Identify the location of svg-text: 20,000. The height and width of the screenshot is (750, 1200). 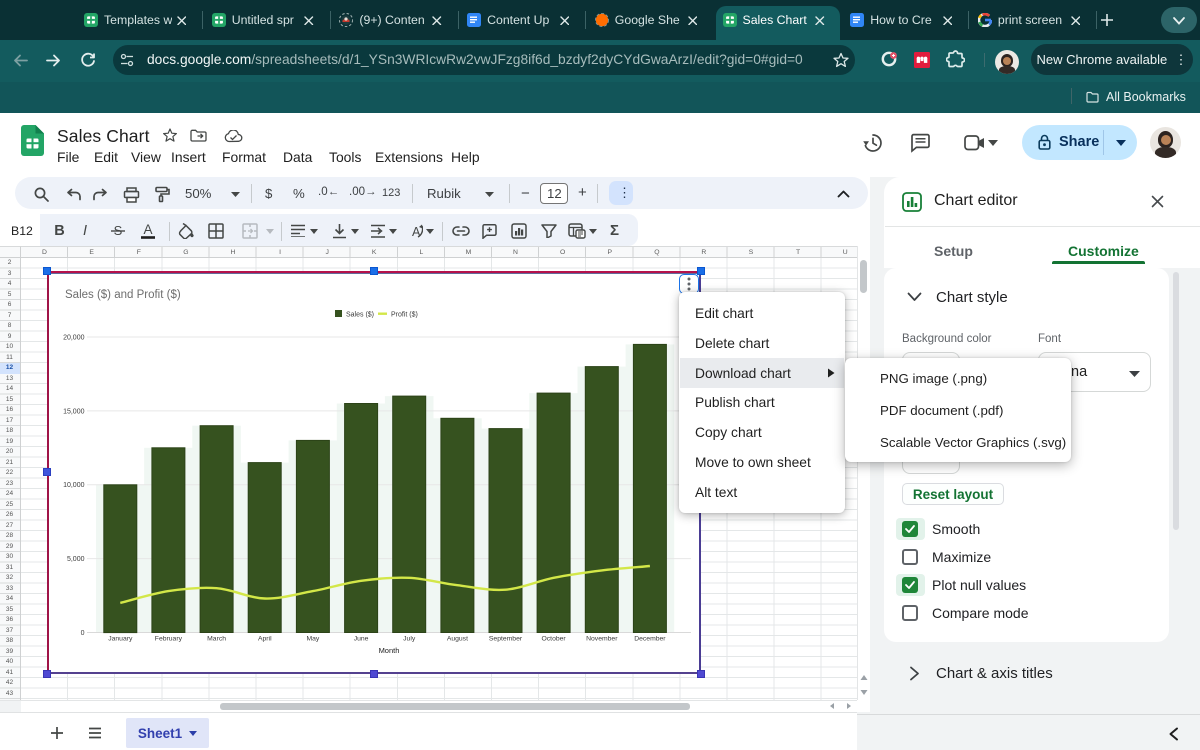
(74, 338).